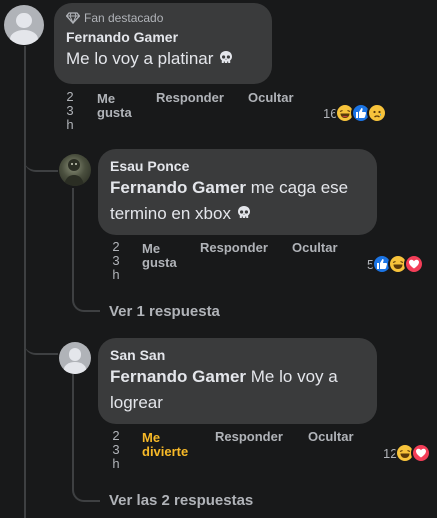 The width and height of the screenshot is (437, 518). What do you see at coordinates (163, 37) in the screenshot?
I see `comment-author: Fernando Gamer` at bounding box center [163, 37].